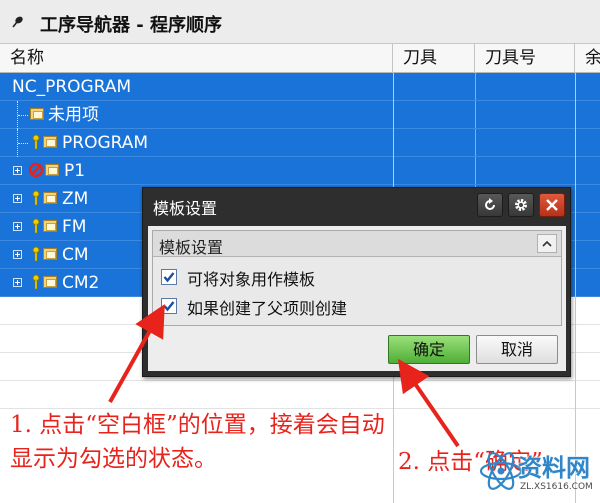 The width and height of the screenshot is (600, 503). I want to click on row-name: CM, so click(75, 255).